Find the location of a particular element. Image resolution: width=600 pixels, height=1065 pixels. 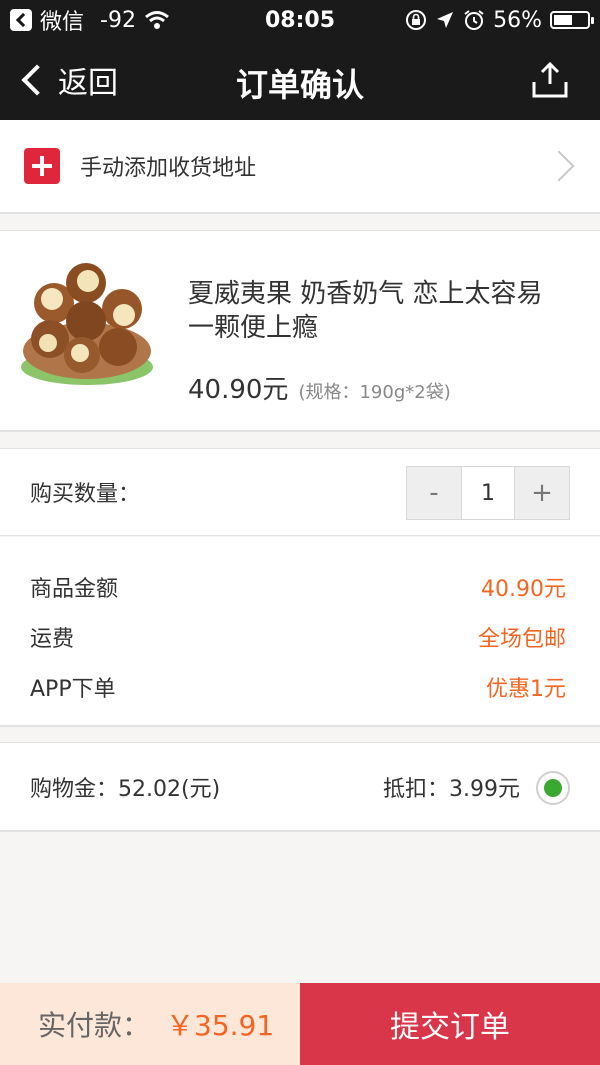

shopping-credit-row: 购物金：52.02(元) 抵扣：3.99元 is located at coordinates (300, 787).